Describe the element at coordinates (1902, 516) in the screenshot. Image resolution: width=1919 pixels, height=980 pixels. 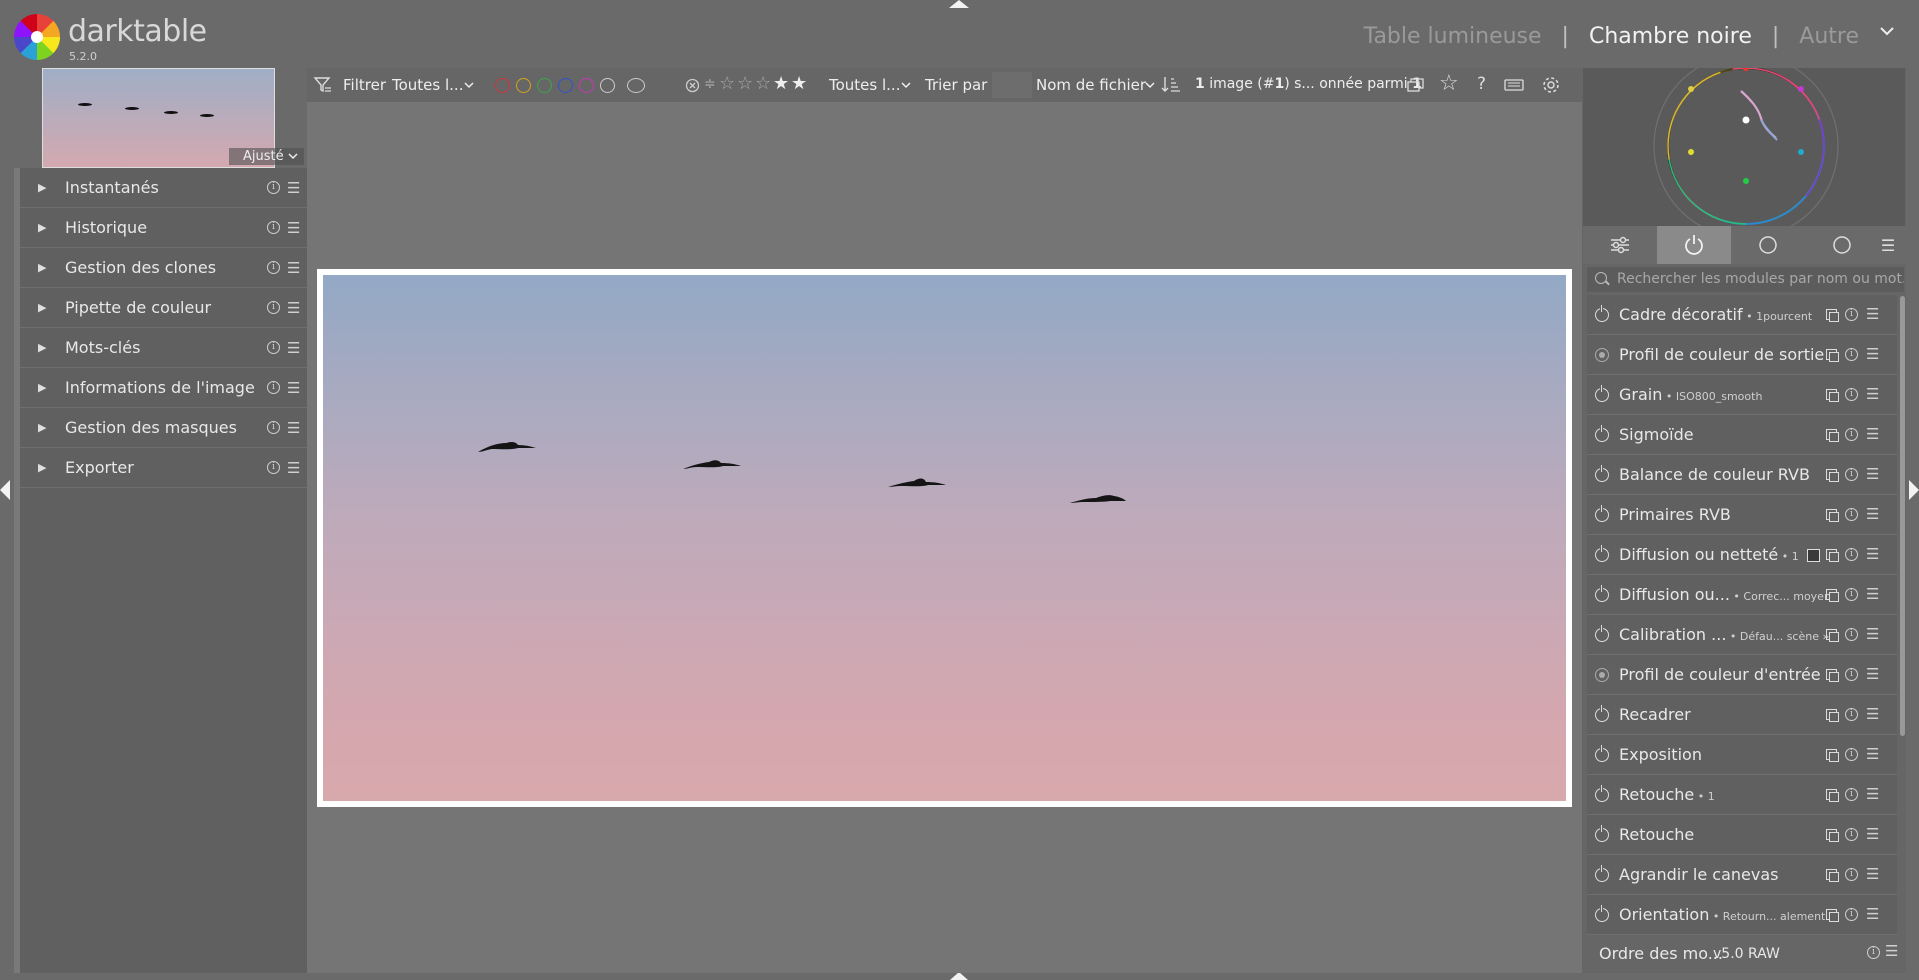
I see `modules-scrollbar` at that location.